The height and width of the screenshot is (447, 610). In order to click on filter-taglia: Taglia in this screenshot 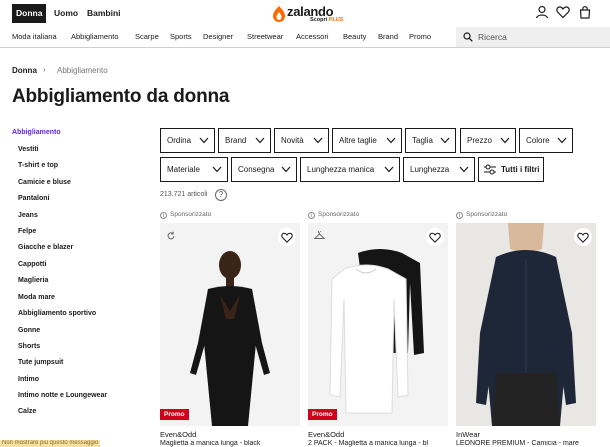, I will do `click(430, 140)`.